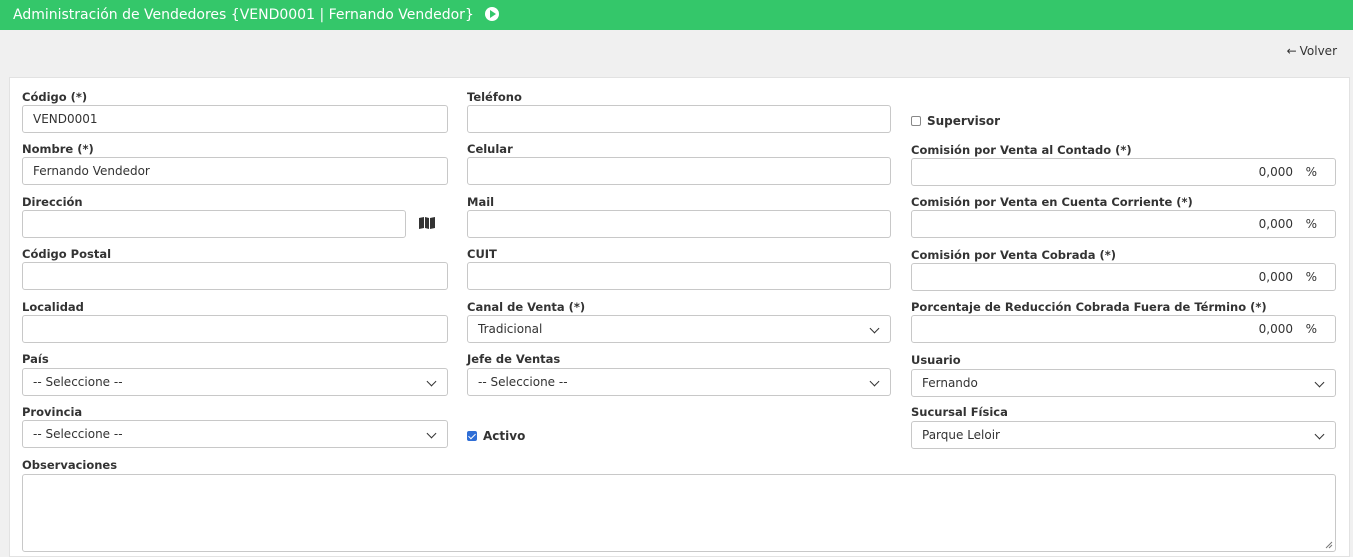 The height and width of the screenshot is (557, 1353). What do you see at coordinates (1021, 150) in the screenshot?
I see `comision-contado-label: Comisión por Venta al Contado (*)` at bounding box center [1021, 150].